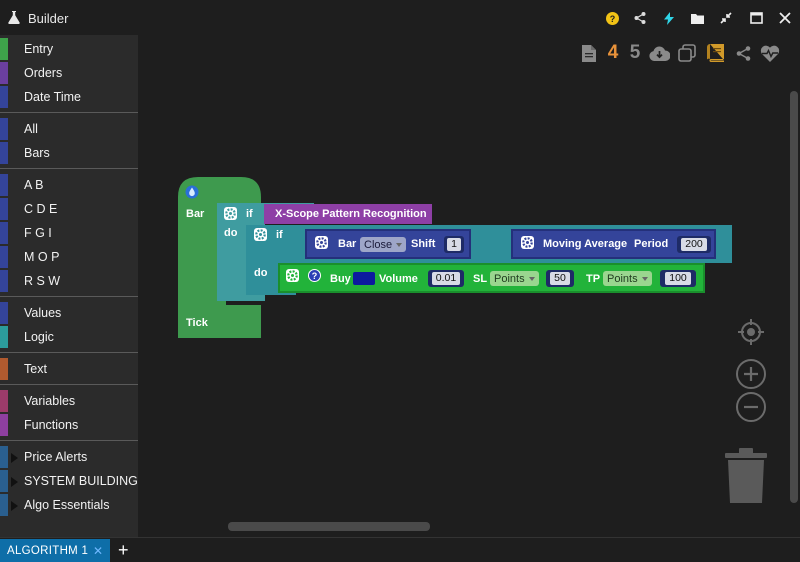 This screenshot has height=562, width=800. What do you see at coordinates (42, 281) in the screenshot?
I see `category-label: R S W` at bounding box center [42, 281].